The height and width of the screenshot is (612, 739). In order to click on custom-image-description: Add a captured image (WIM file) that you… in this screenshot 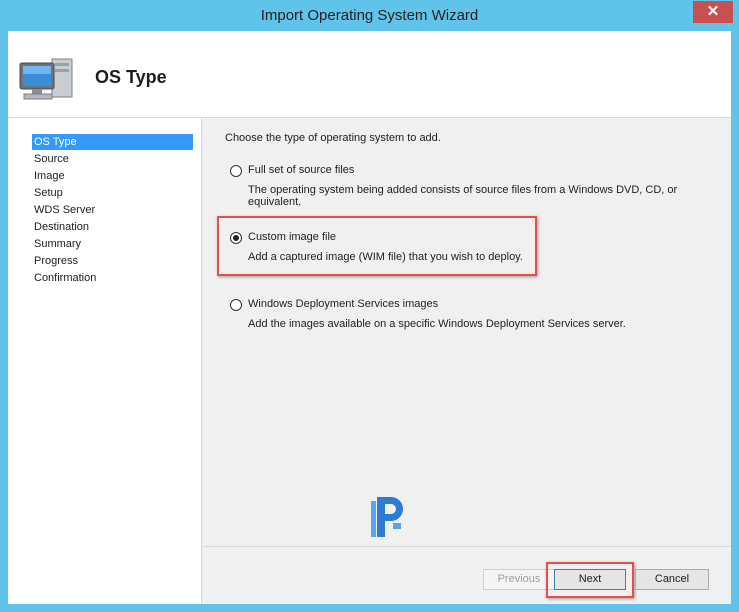, I will do `click(385, 257)`.